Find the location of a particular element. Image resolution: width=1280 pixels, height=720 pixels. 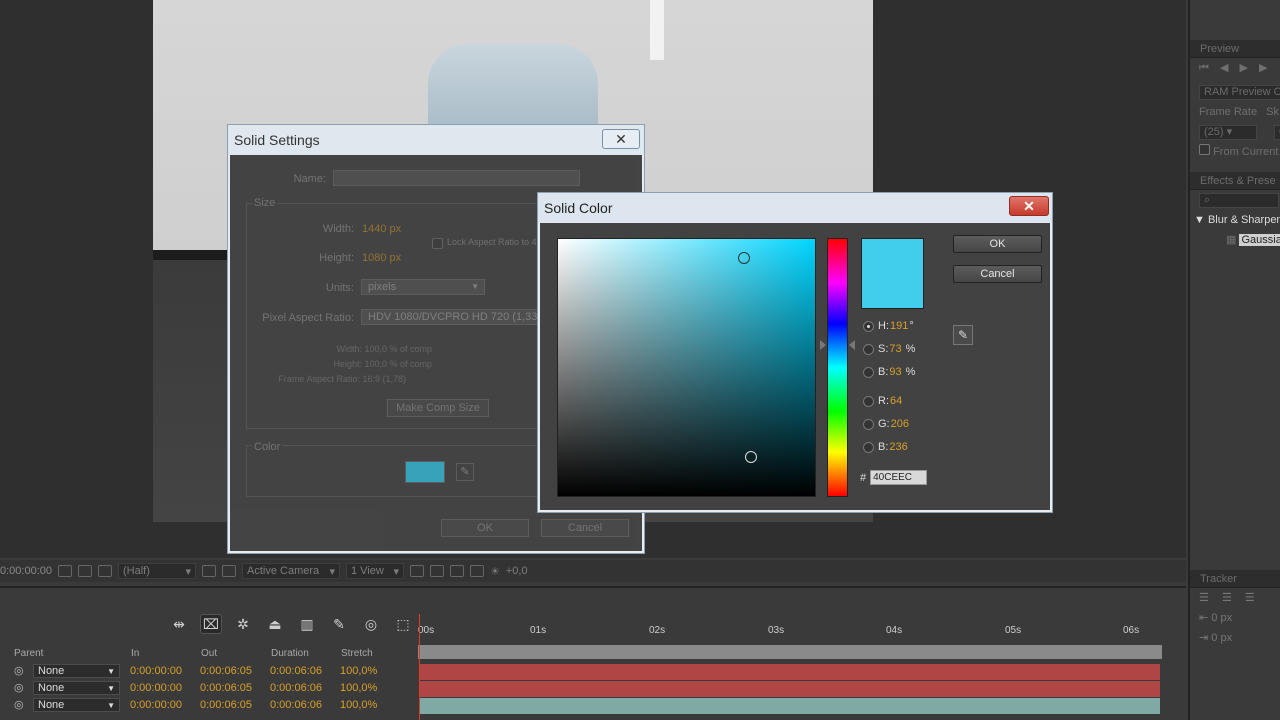

solid-settings-titlebar: Solid Settings is located at coordinates (436, 140).